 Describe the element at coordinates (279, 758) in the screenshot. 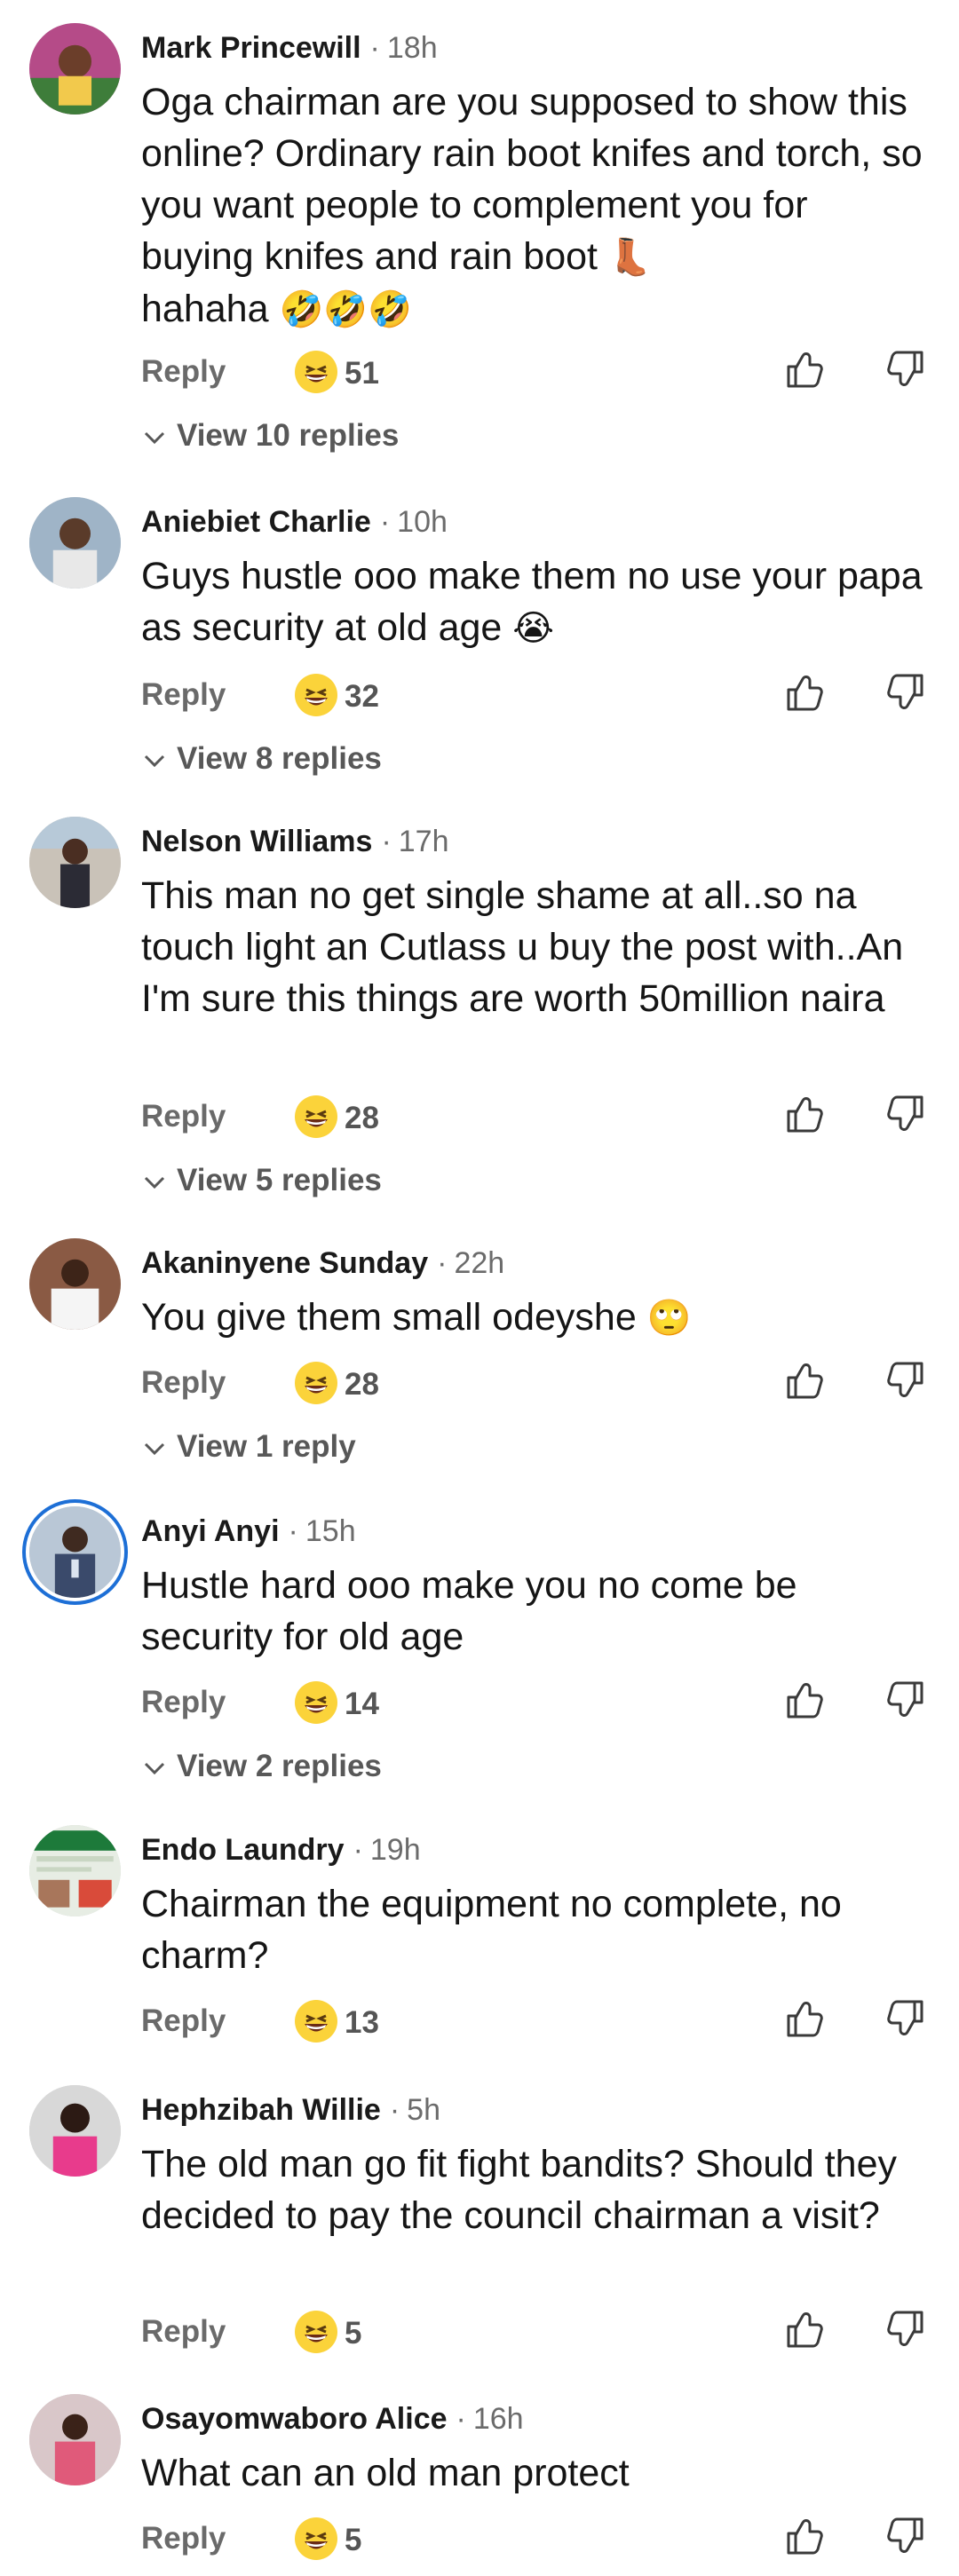

I see `view-replies-label: View 8 replies` at that location.